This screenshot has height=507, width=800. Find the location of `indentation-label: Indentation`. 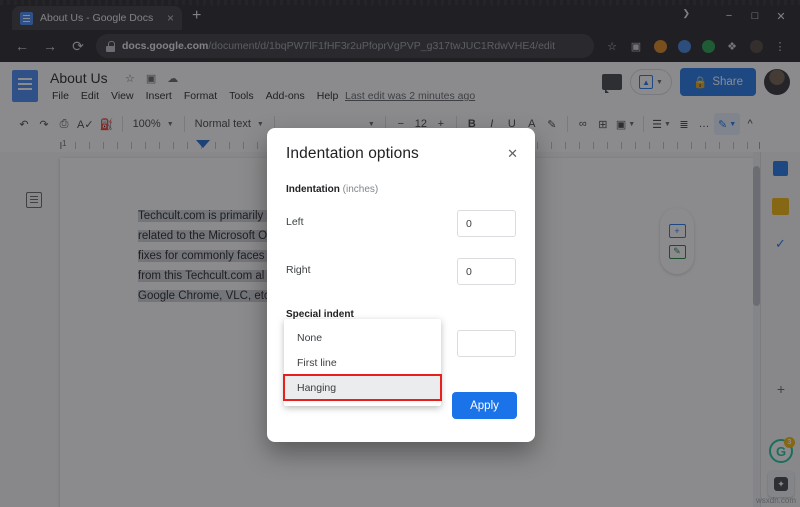

indentation-label: Indentation is located at coordinates (313, 189).